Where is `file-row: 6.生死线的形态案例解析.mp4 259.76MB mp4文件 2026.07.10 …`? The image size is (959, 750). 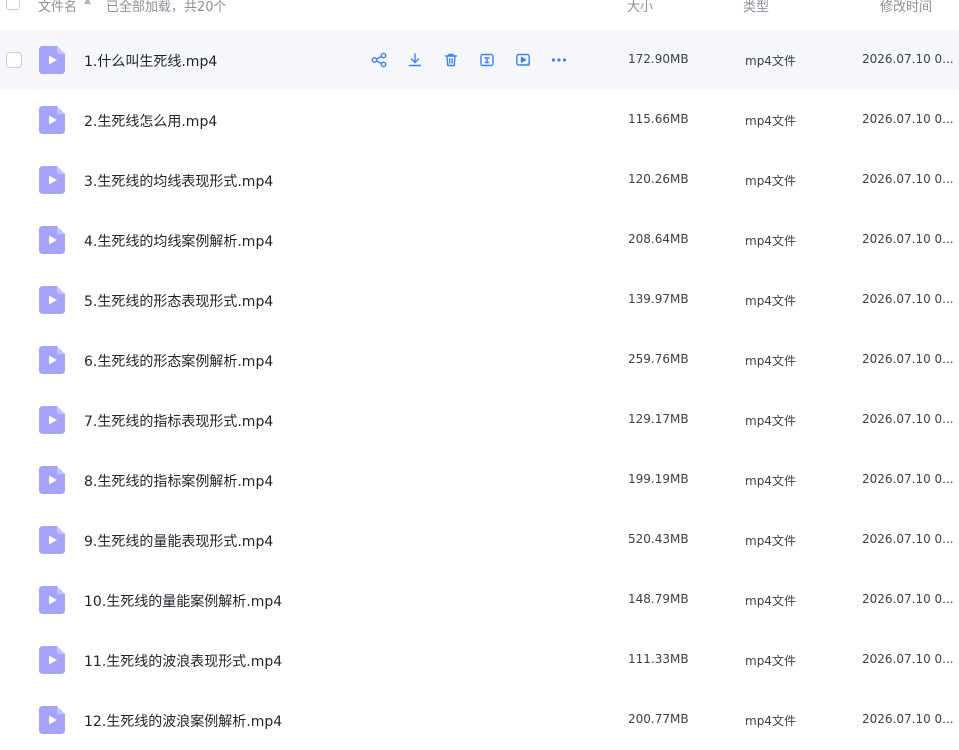
file-row: 6.生死线的形态案例解析.mp4 259.76MB mp4文件 2026.07.10 … is located at coordinates (479, 360).